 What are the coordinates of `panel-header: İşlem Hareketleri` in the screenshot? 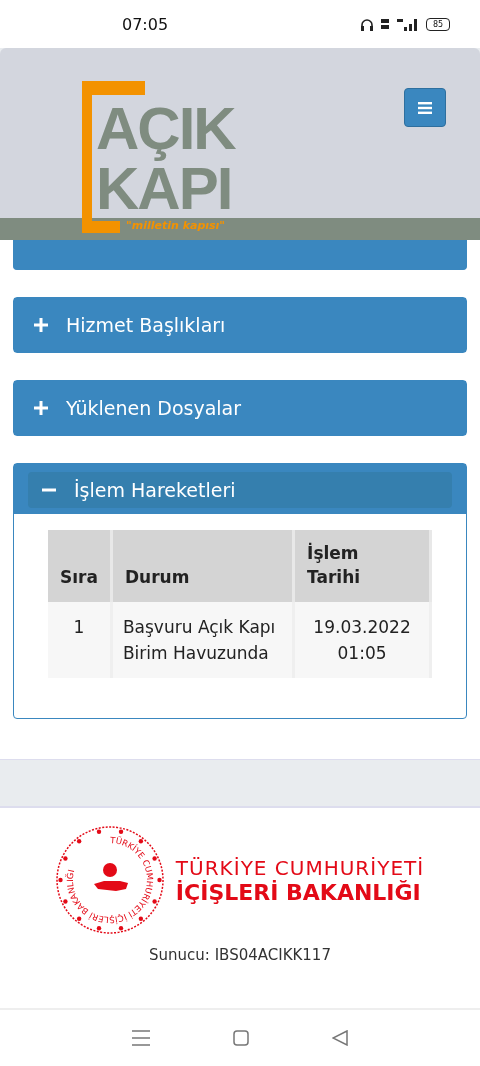 It's located at (240, 490).